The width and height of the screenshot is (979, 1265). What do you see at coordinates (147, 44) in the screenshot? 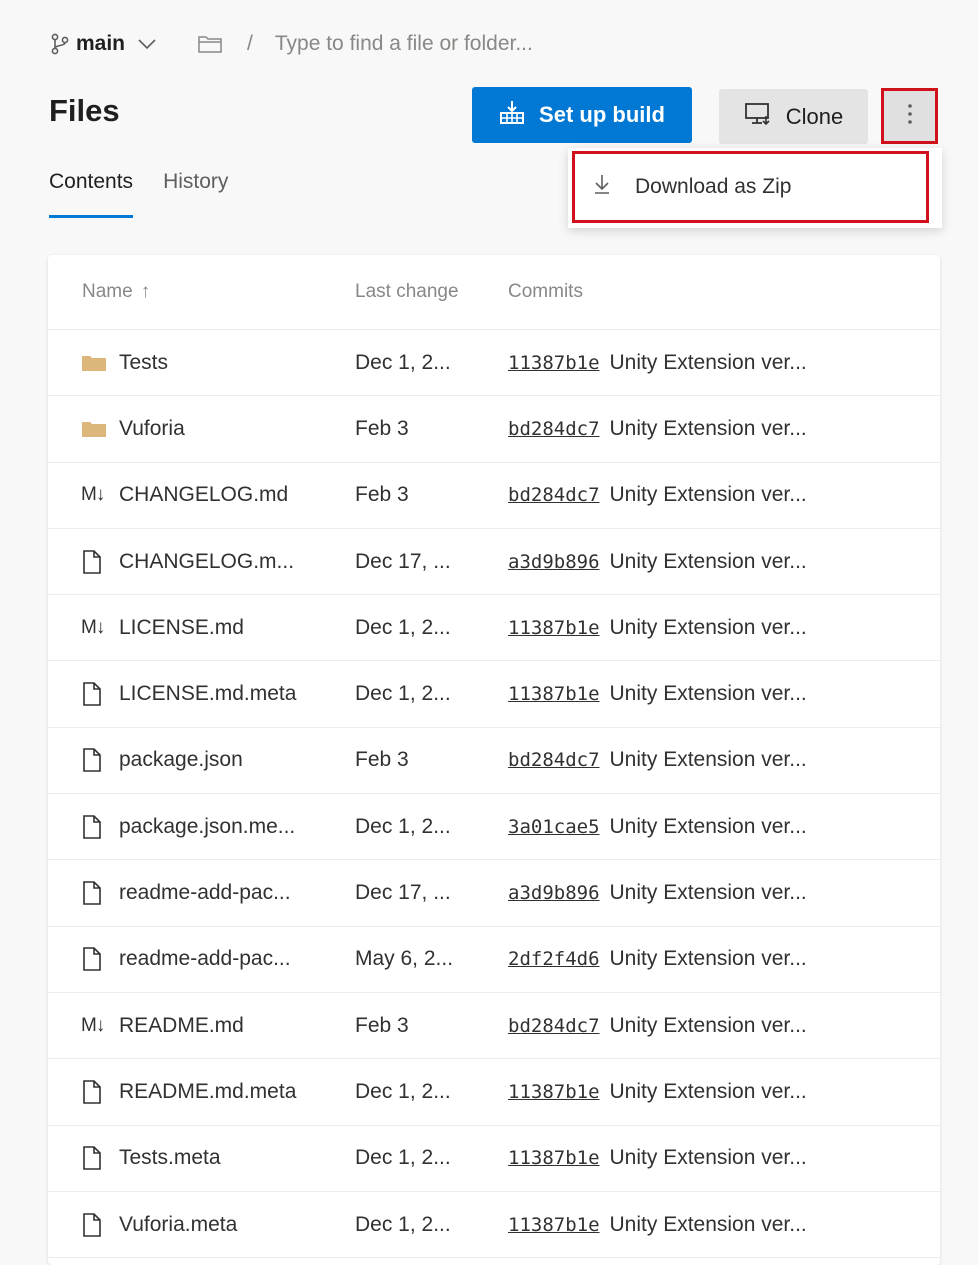
I see `chevron-down-icon` at bounding box center [147, 44].